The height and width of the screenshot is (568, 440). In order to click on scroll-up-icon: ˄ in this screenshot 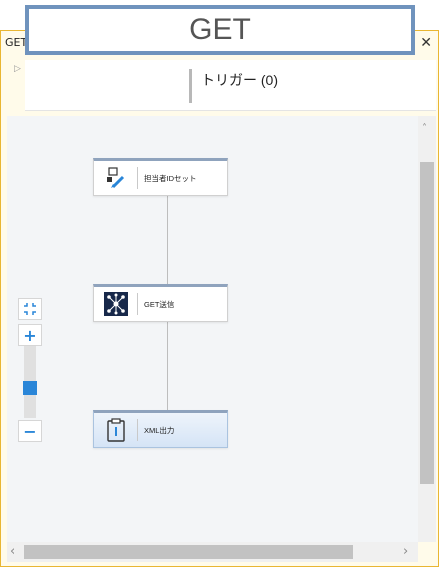, I will do `click(424, 128)`.